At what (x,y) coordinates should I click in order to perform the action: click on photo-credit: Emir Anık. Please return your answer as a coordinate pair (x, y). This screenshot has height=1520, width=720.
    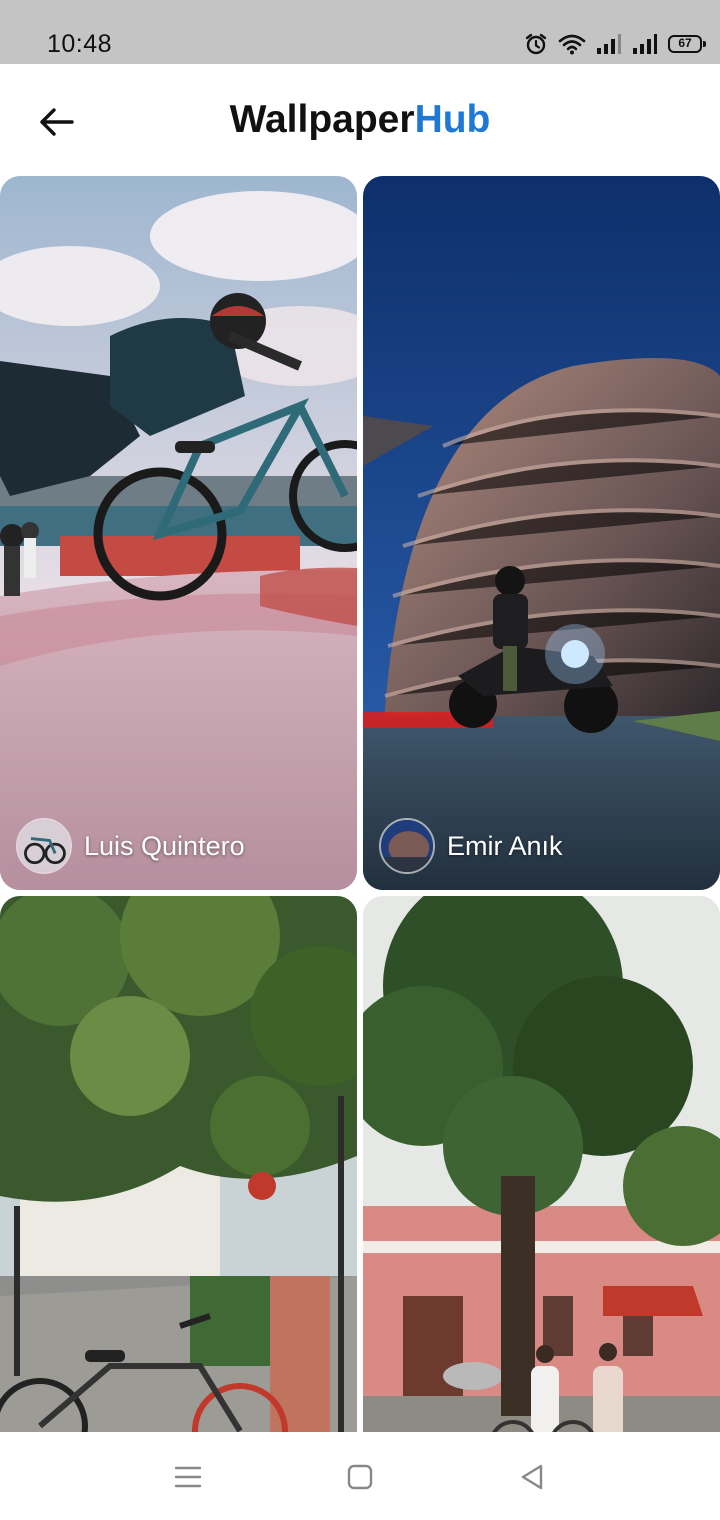
    Looking at the image, I should click on (471, 846).